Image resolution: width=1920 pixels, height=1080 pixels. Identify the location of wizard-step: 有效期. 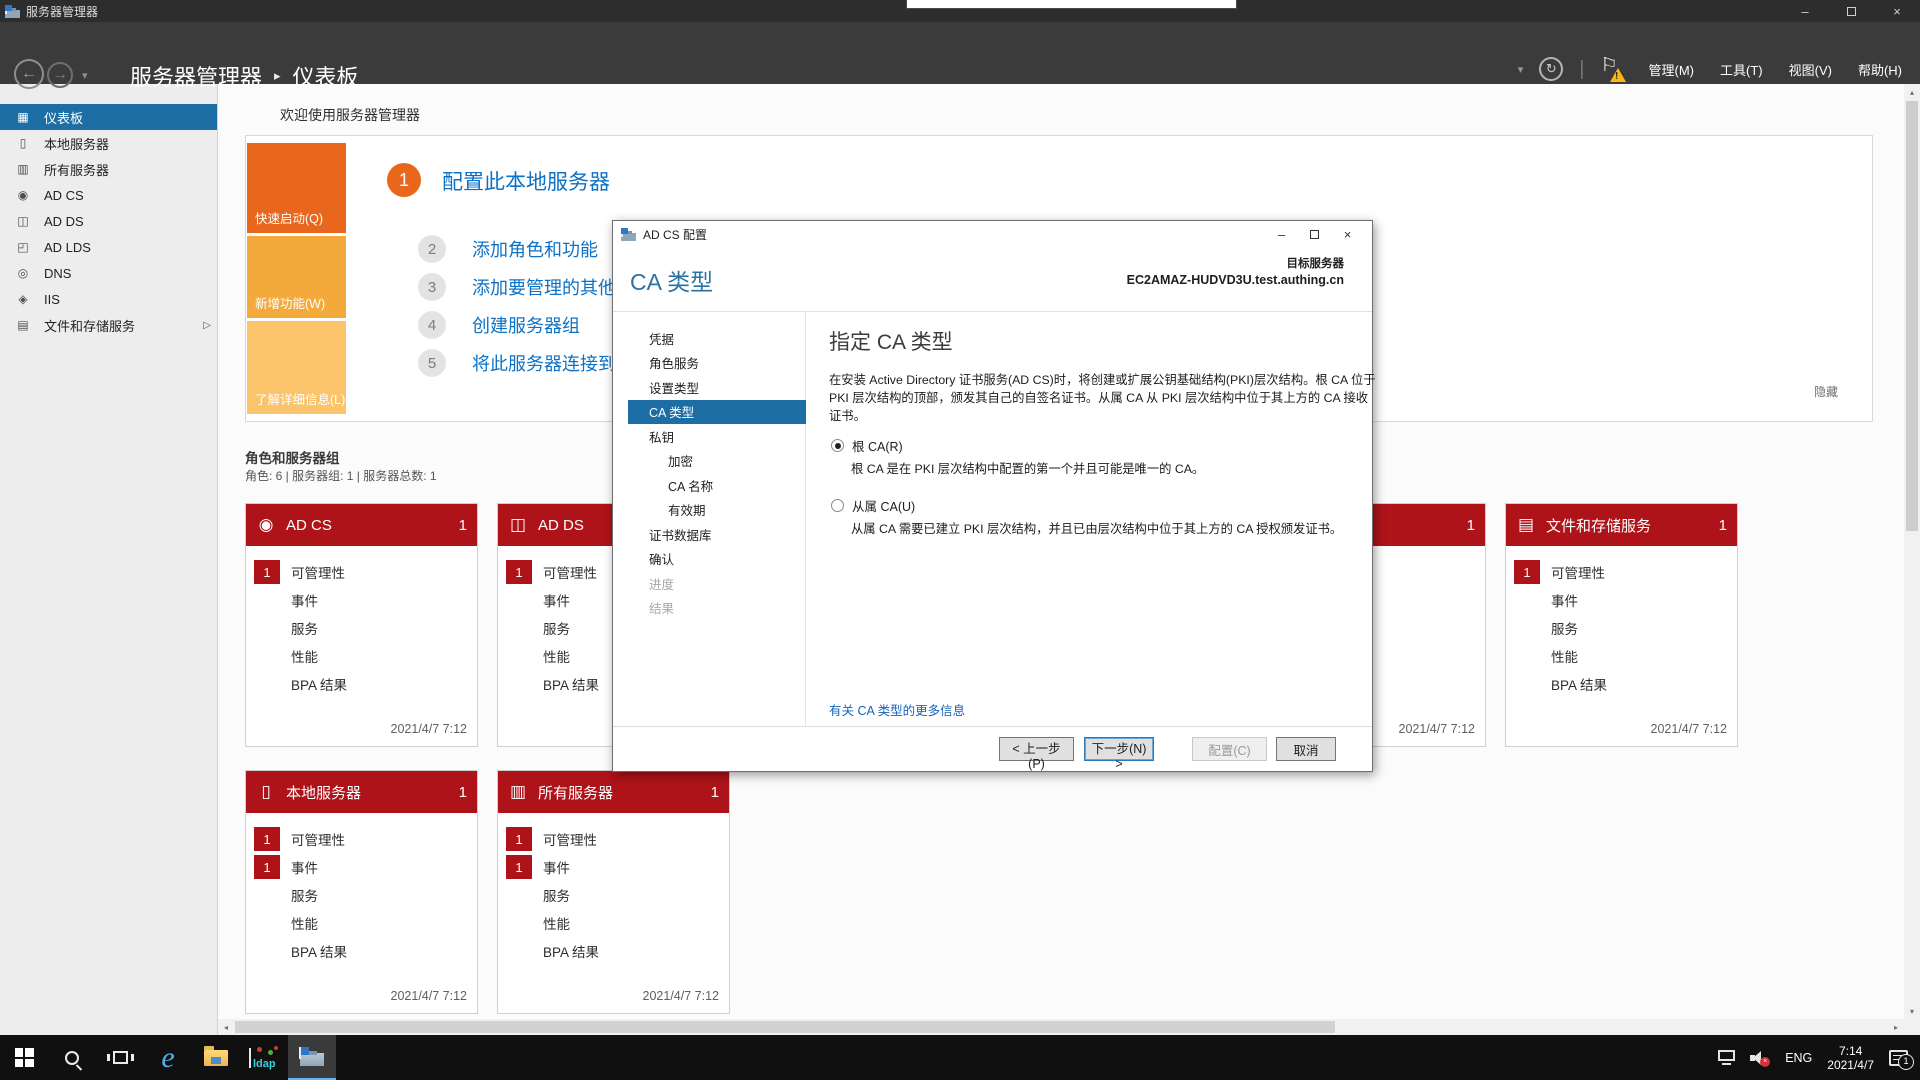
(717, 510).